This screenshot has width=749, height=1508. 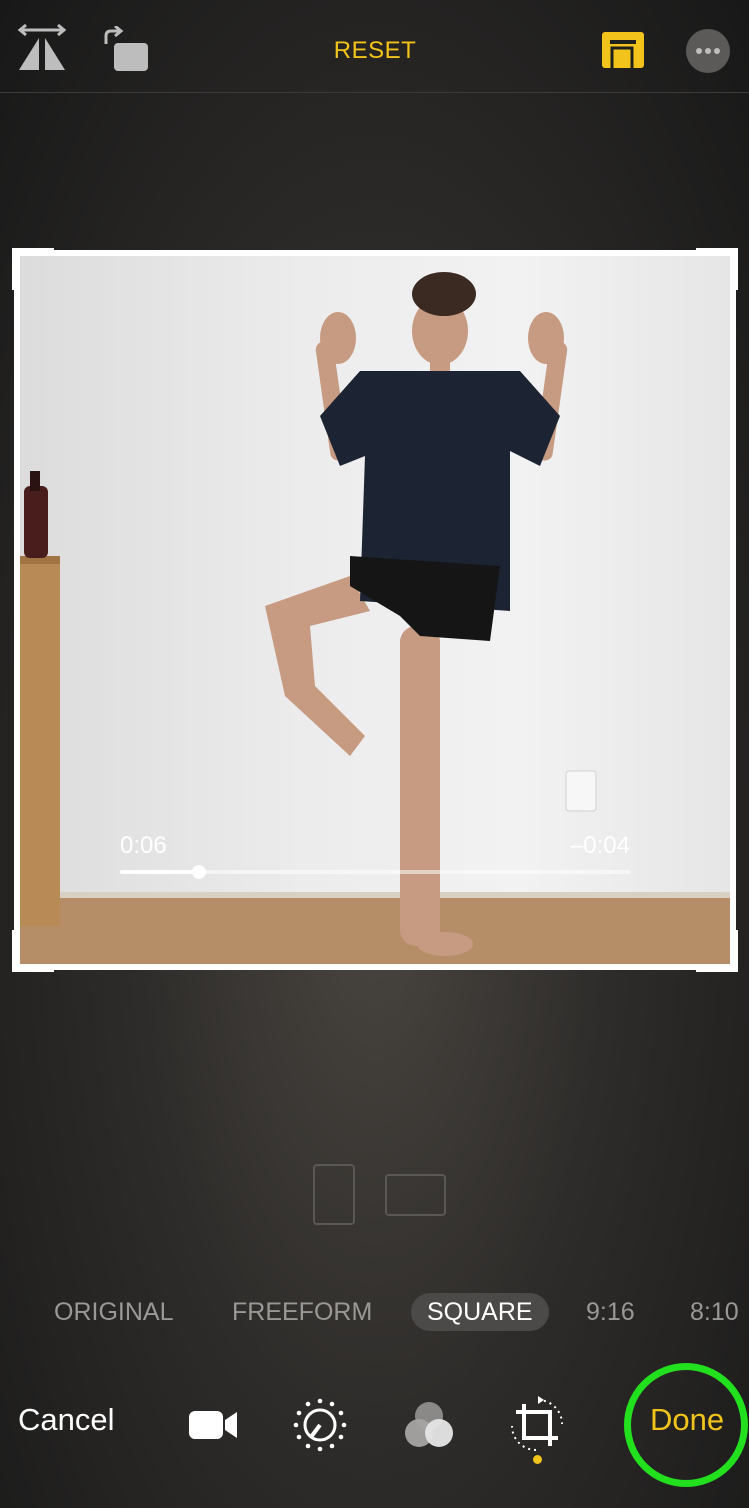 What do you see at coordinates (33, 269) in the screenshot?
I see `crop-handle-top-left` at bounding box center [33, 269].